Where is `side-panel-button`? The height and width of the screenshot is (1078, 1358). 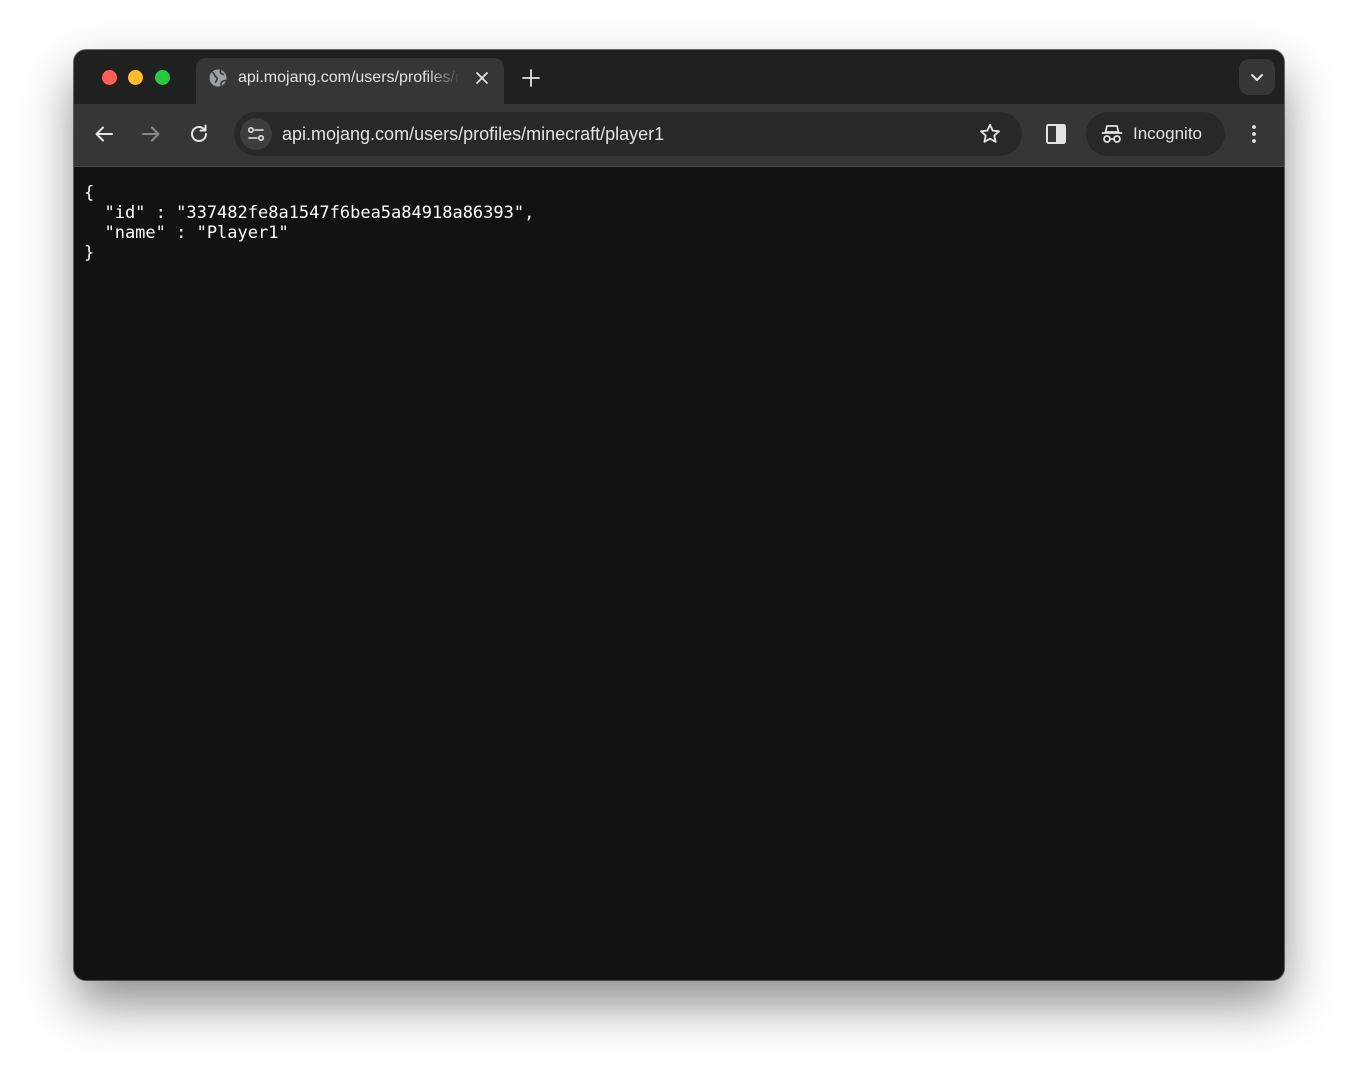 side-panel-button is located at coordinates (1056, 134).